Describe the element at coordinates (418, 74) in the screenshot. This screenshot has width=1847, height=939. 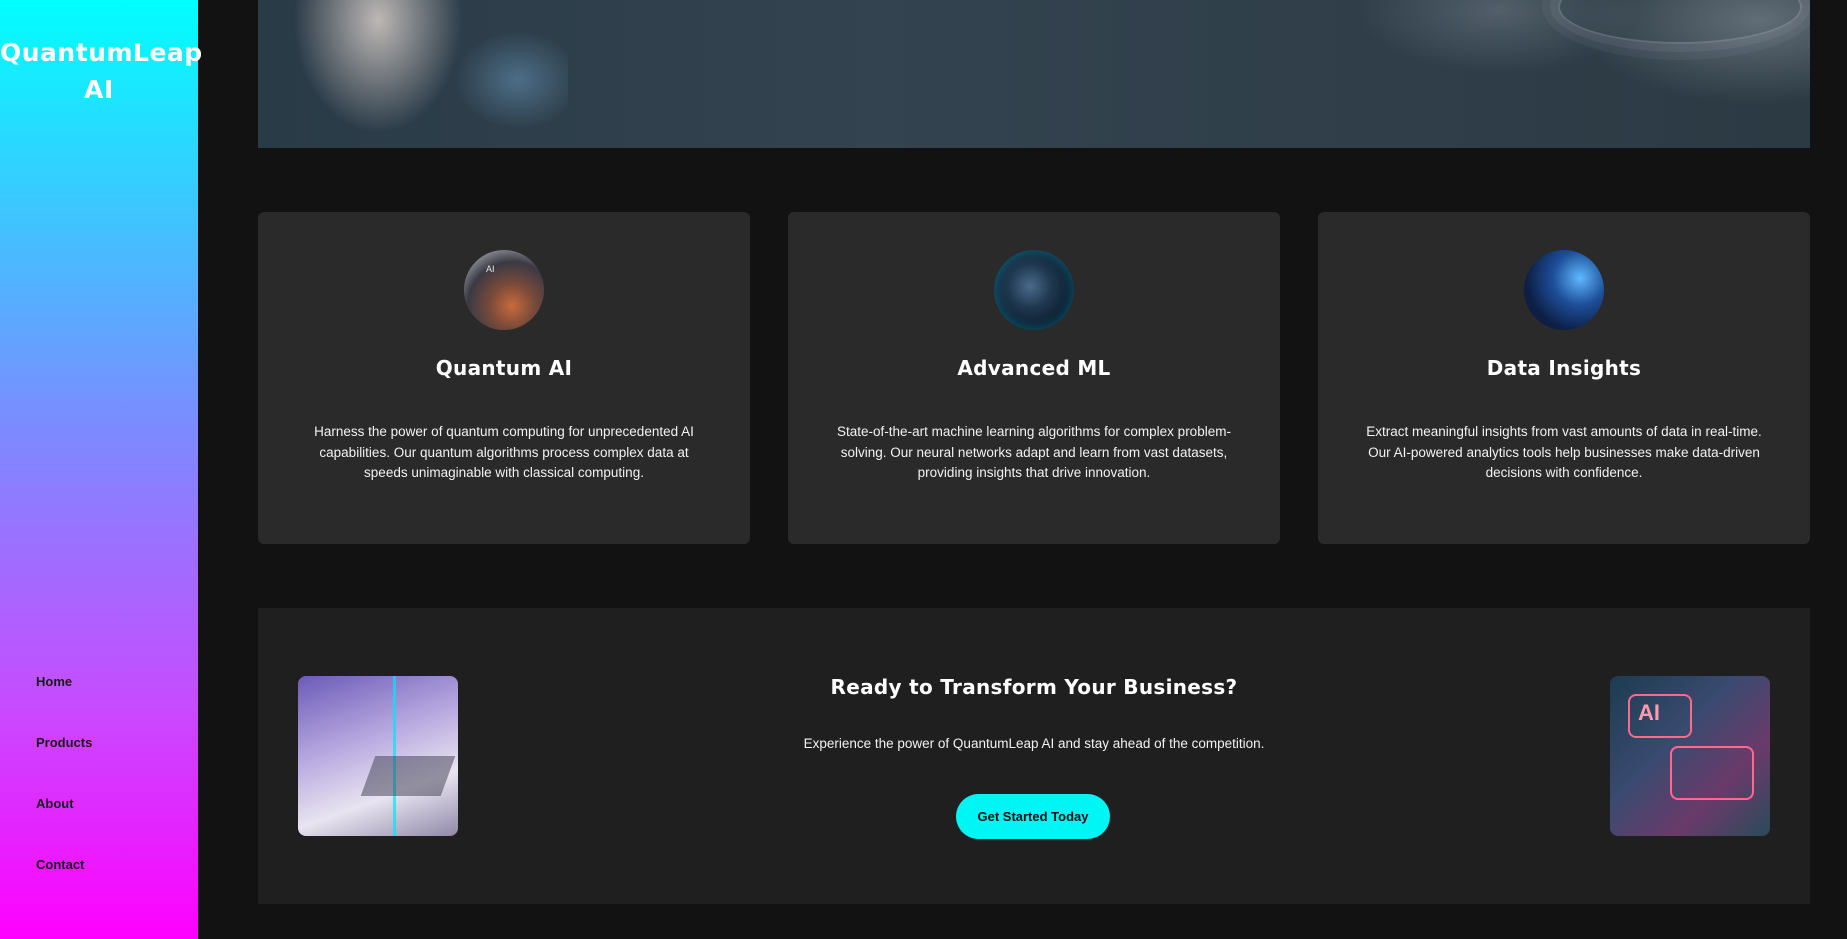
I see `hero-person-figure` at that location.